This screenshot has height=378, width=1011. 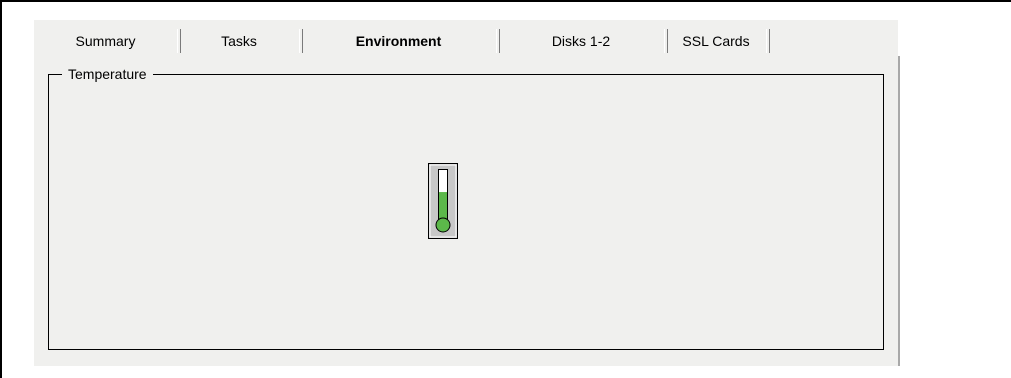 What do you see at coordinates (107, 74) in the screenshot?
I see `temperature-legend: Temperature` at bounding box center [107, 74].